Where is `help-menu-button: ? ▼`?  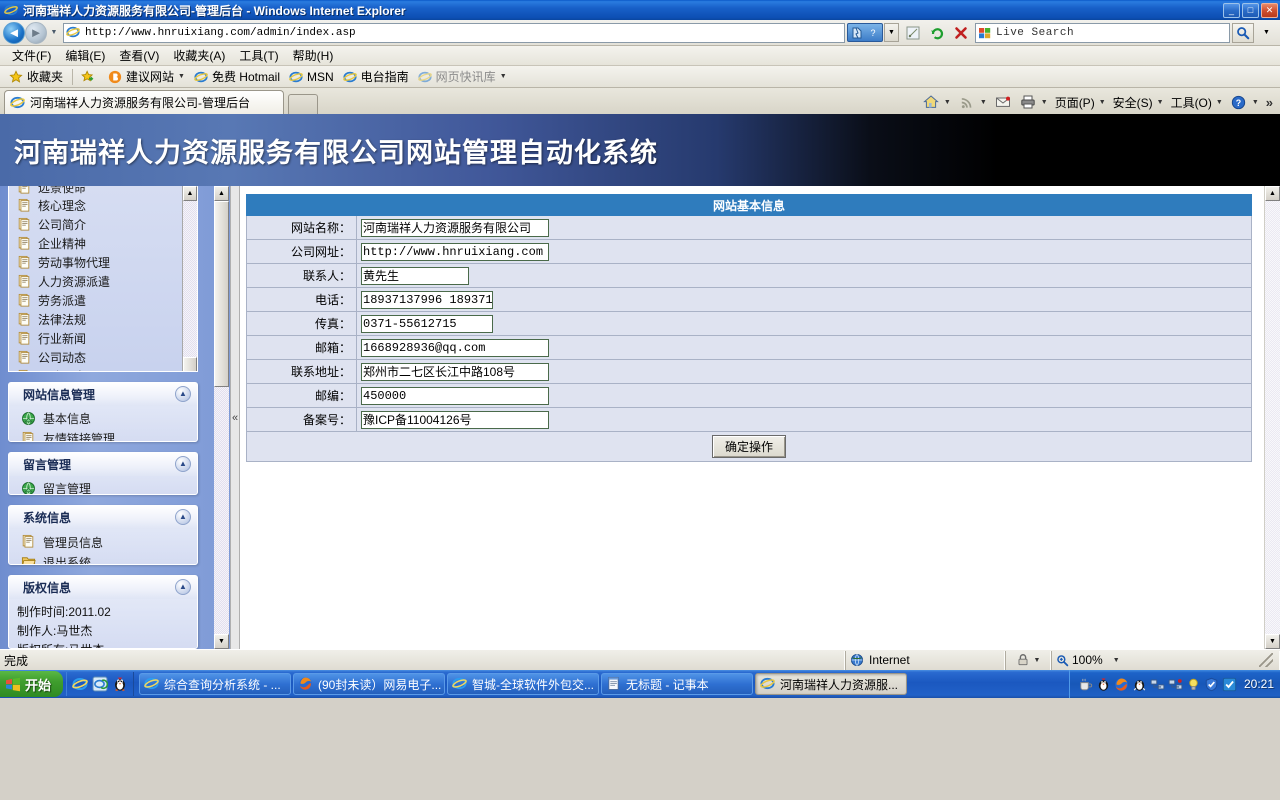 help-menu-button: ? ▼ is located at coordinates (1244, 102).